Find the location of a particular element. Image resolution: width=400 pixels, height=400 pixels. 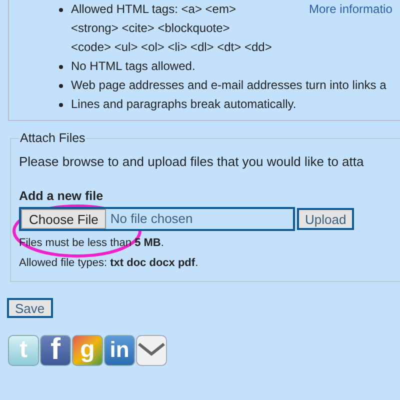

tip-text: Web page addresses and e-mail addresses turn into links a is located at coordinates (228, 85).